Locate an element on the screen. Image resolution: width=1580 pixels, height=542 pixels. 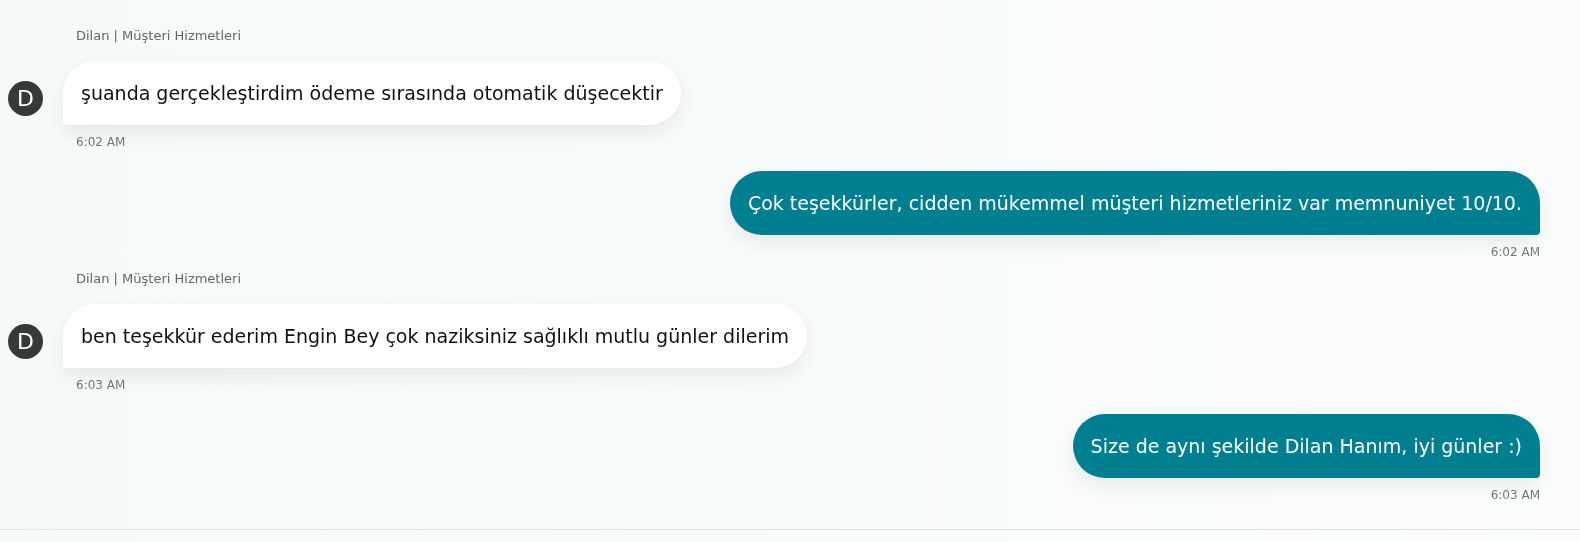
message-bubble: şuanda gerçekleştirdim ödeme sırasında otomatik düşecektir is located at coordinates (372, 93).